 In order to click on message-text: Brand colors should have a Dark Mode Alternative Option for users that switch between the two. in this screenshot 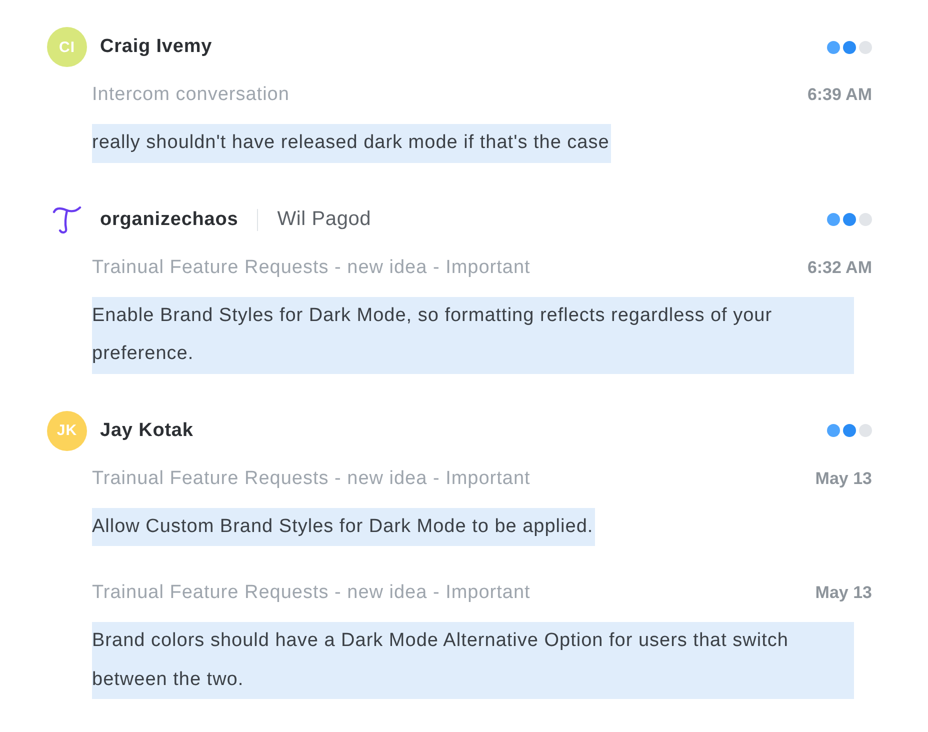, I will do `click(473, 660)`.